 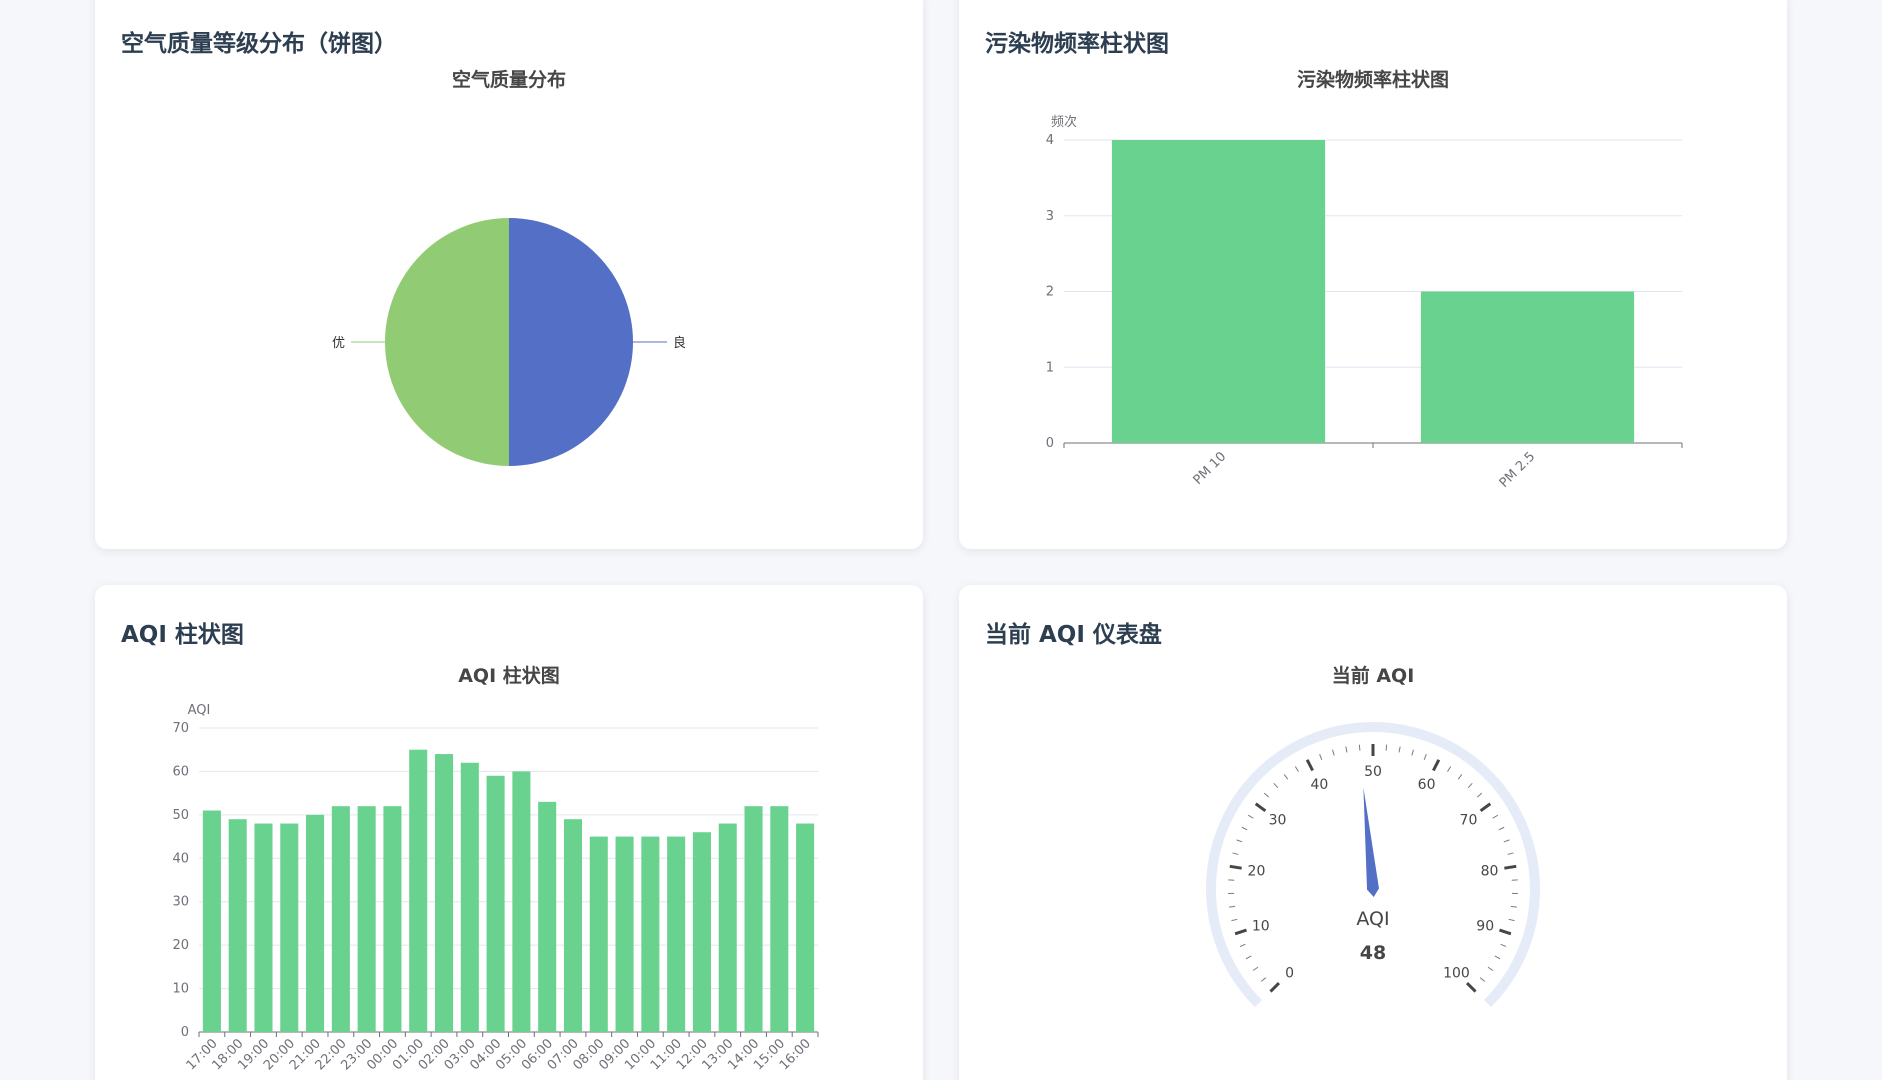 What do you see at coordinates (1373, 675) in the screenshot?
I see `chart-title: 当前 AQI` at bounding box center [1373, 675].